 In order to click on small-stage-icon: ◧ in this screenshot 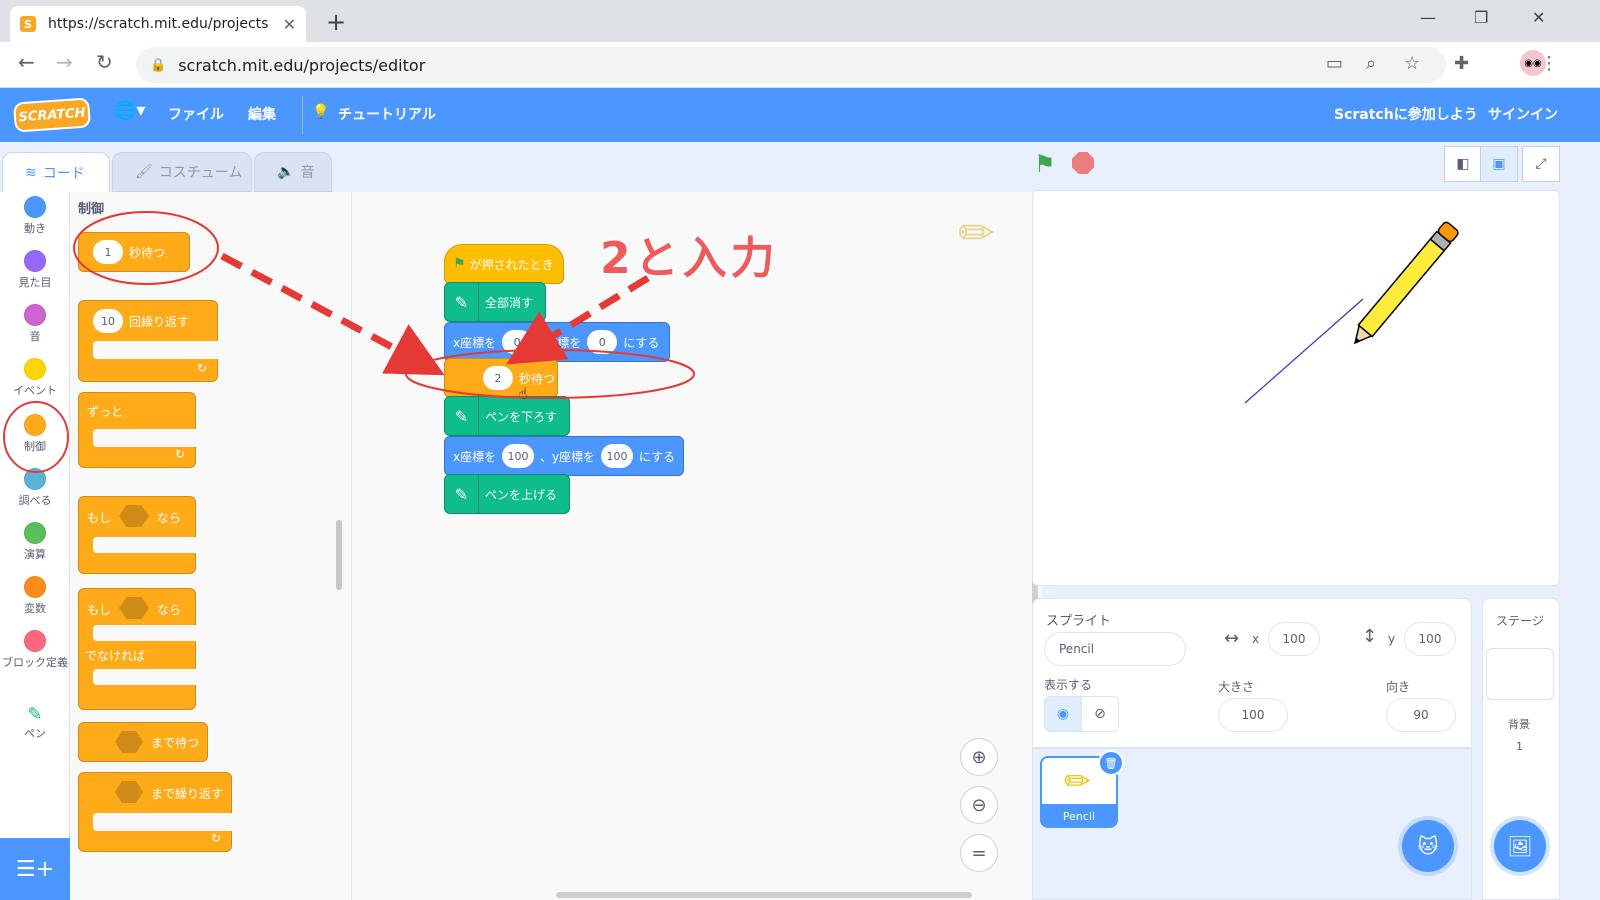, I will do `click(1463, 164)`.